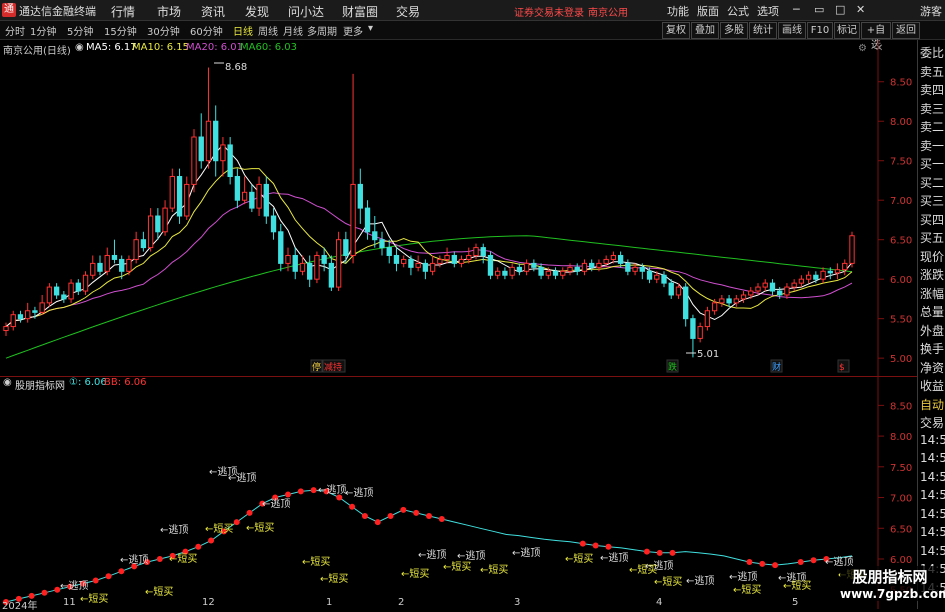 The width and height of the screenshot is (945, 612). I want to click on mark-button: 标记, so click(847, 30).